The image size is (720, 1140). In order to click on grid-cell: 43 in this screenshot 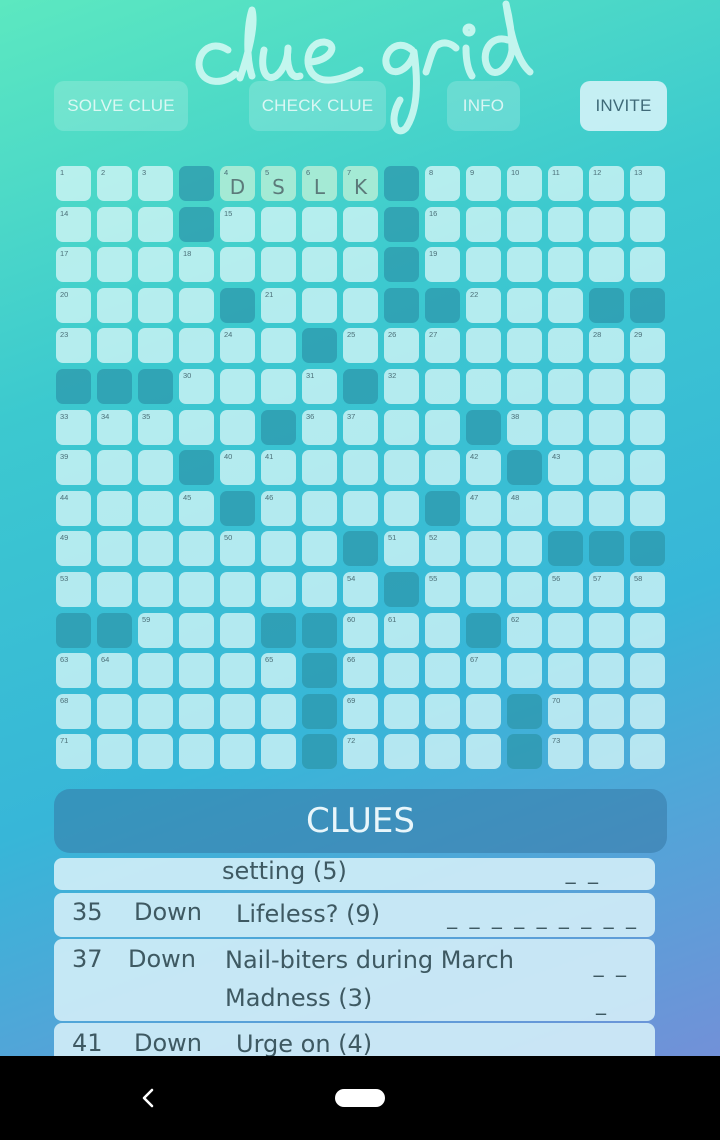, I will do `click(565, 468)`.